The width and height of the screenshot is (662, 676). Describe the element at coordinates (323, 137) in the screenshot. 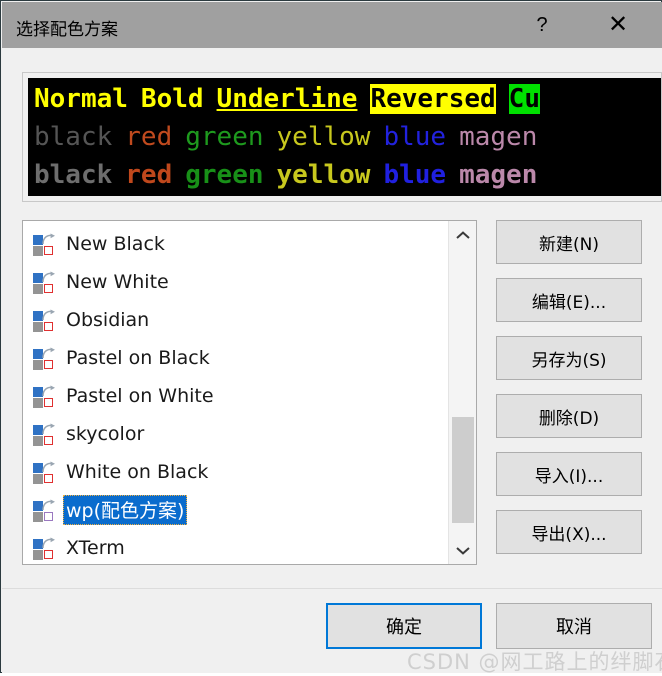

I see `preview-color-yellow: yellow` at that location.